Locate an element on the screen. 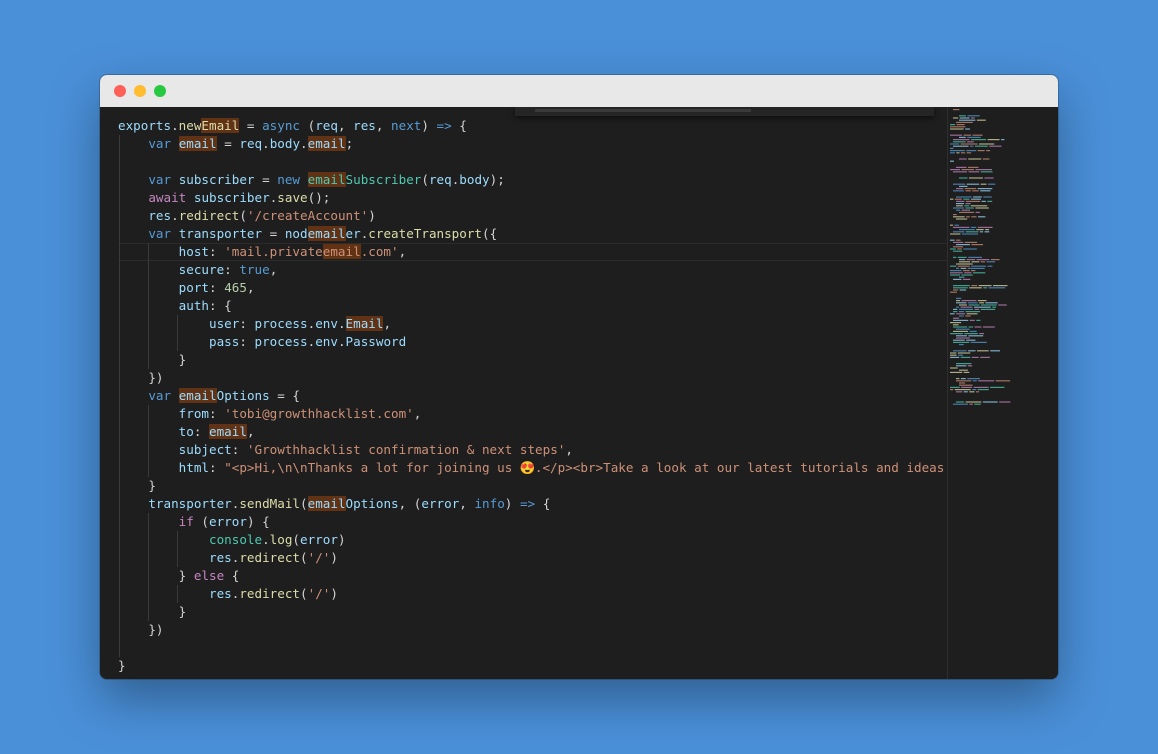 The height and width of the screenshot is (754, 1158). find-widget is located at coordinates (724, 111).